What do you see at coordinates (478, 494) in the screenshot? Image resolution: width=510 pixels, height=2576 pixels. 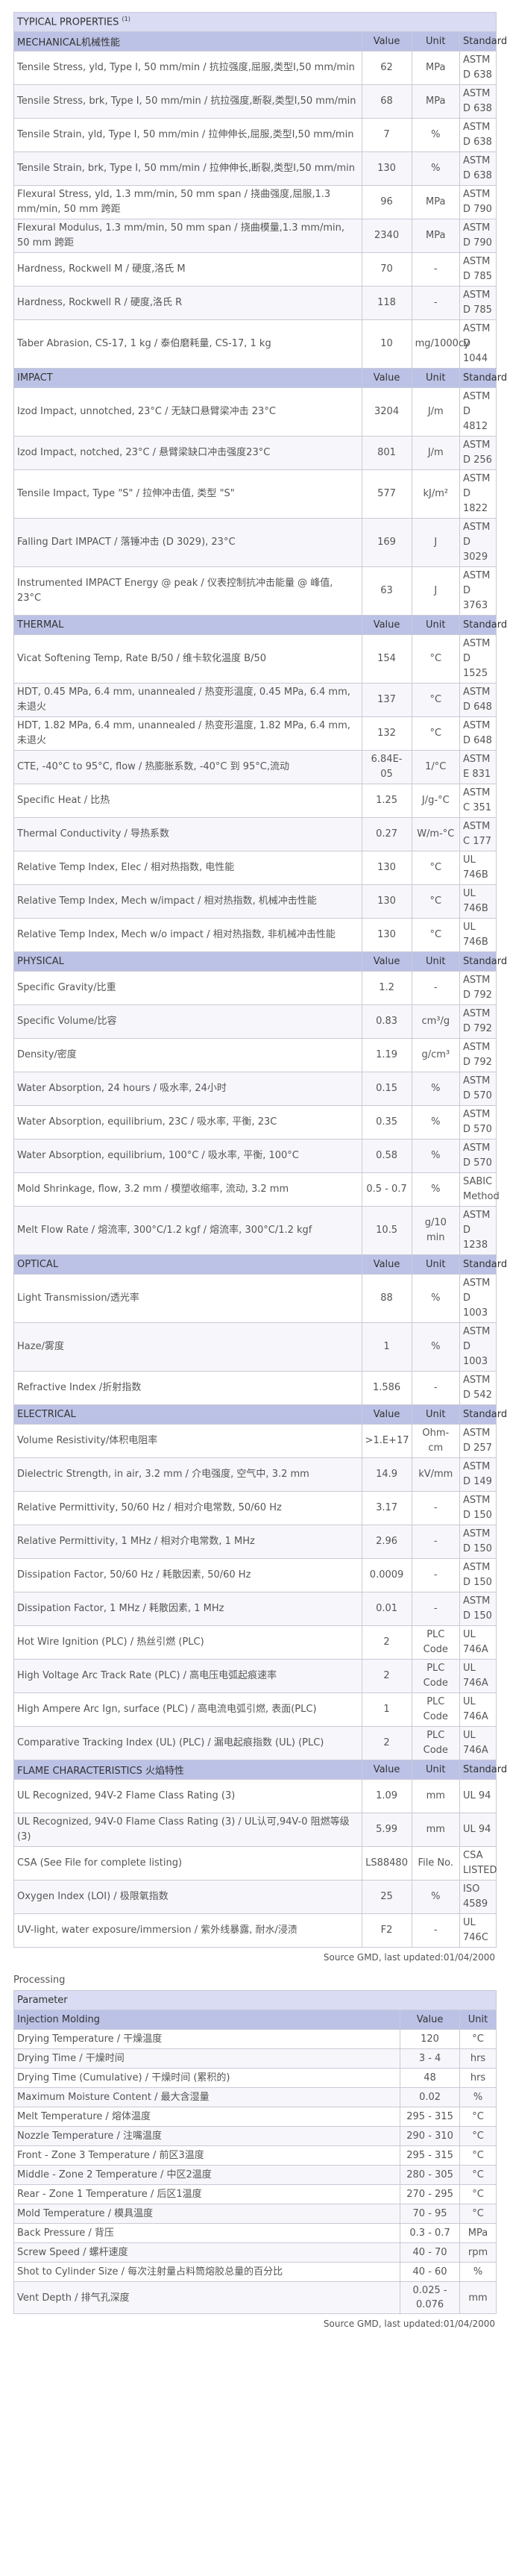 I see `property-standard: ASTM D 1822` at bounding box center [478, 494].